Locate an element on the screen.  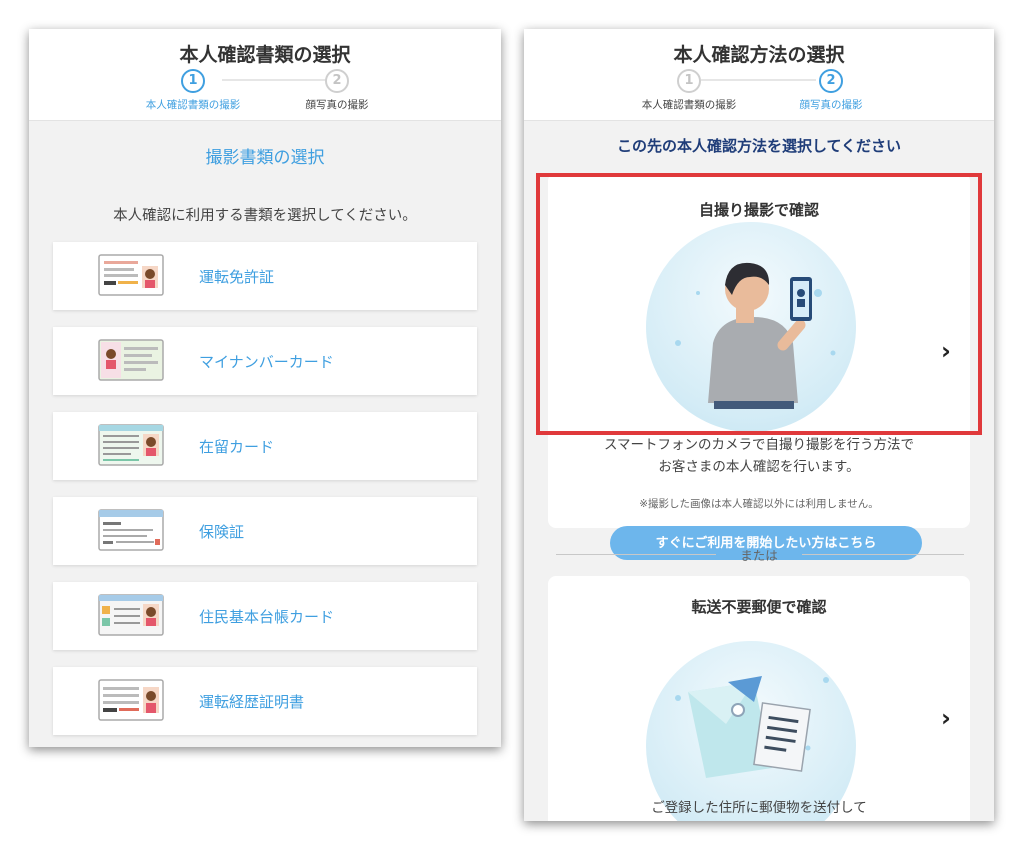
method-prompt: この先の本人確認方法を選択してください is located at coordinates (759, 146).